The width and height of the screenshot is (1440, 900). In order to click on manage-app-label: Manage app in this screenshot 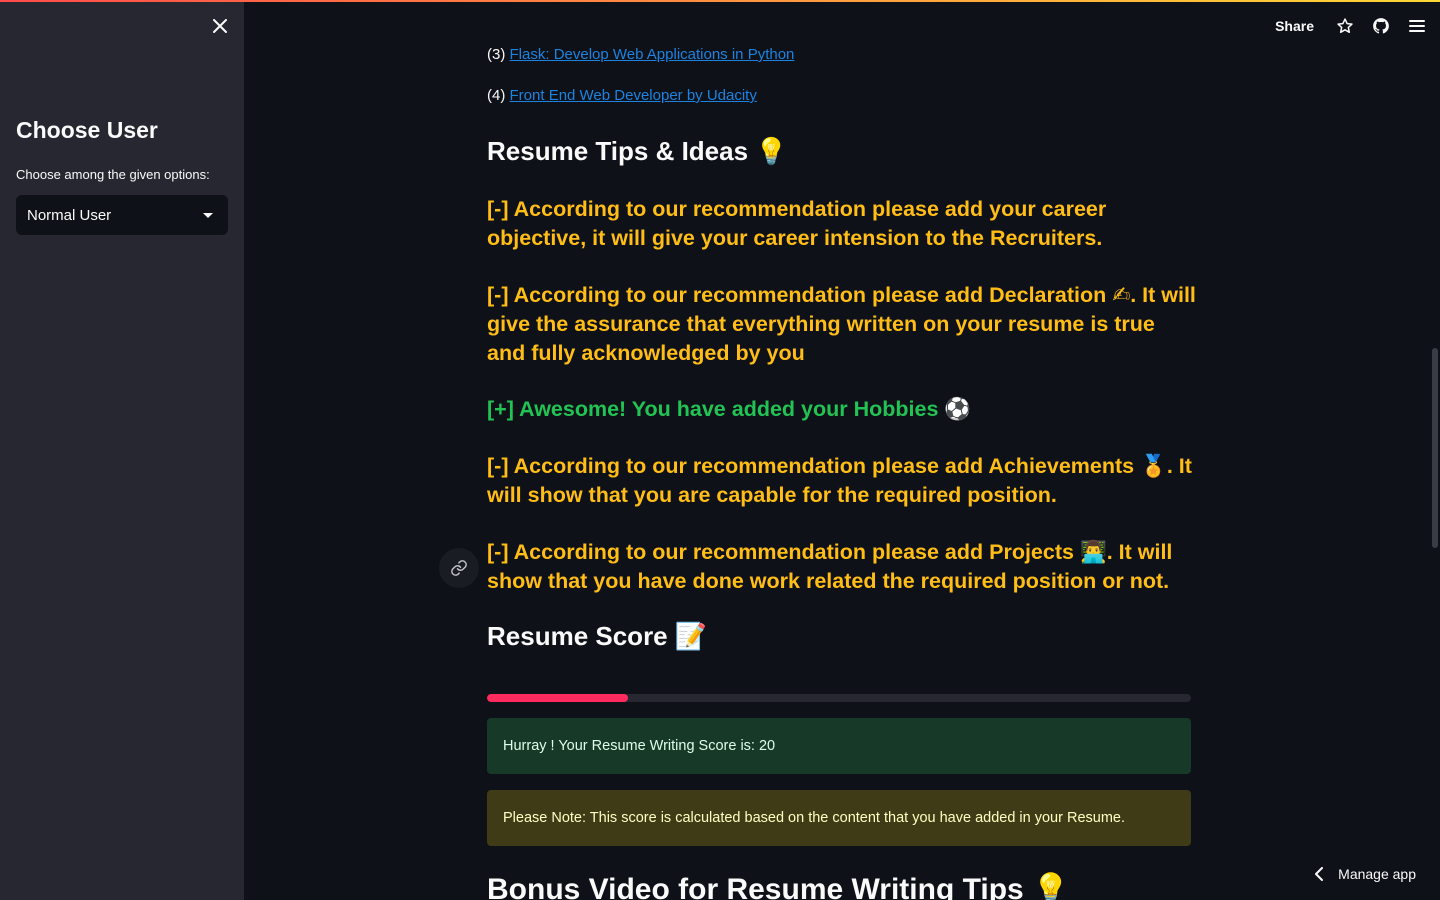, I will do `click(1377, 874)`.